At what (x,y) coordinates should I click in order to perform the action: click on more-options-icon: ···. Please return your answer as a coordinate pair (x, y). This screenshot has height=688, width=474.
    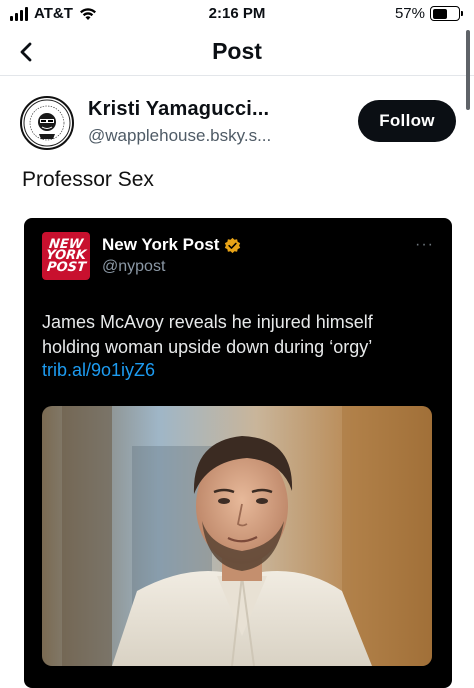
    Looking at the image, I should click on (424, 245).